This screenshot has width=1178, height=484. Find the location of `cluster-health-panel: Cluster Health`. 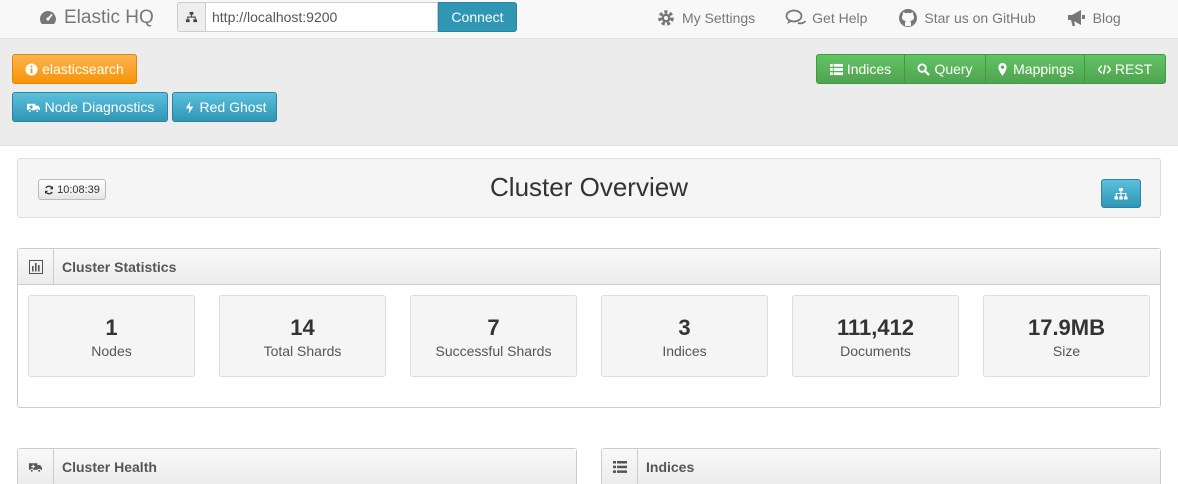

cluster-health-panel: Cluster Health is located at coordinates (297, 466).